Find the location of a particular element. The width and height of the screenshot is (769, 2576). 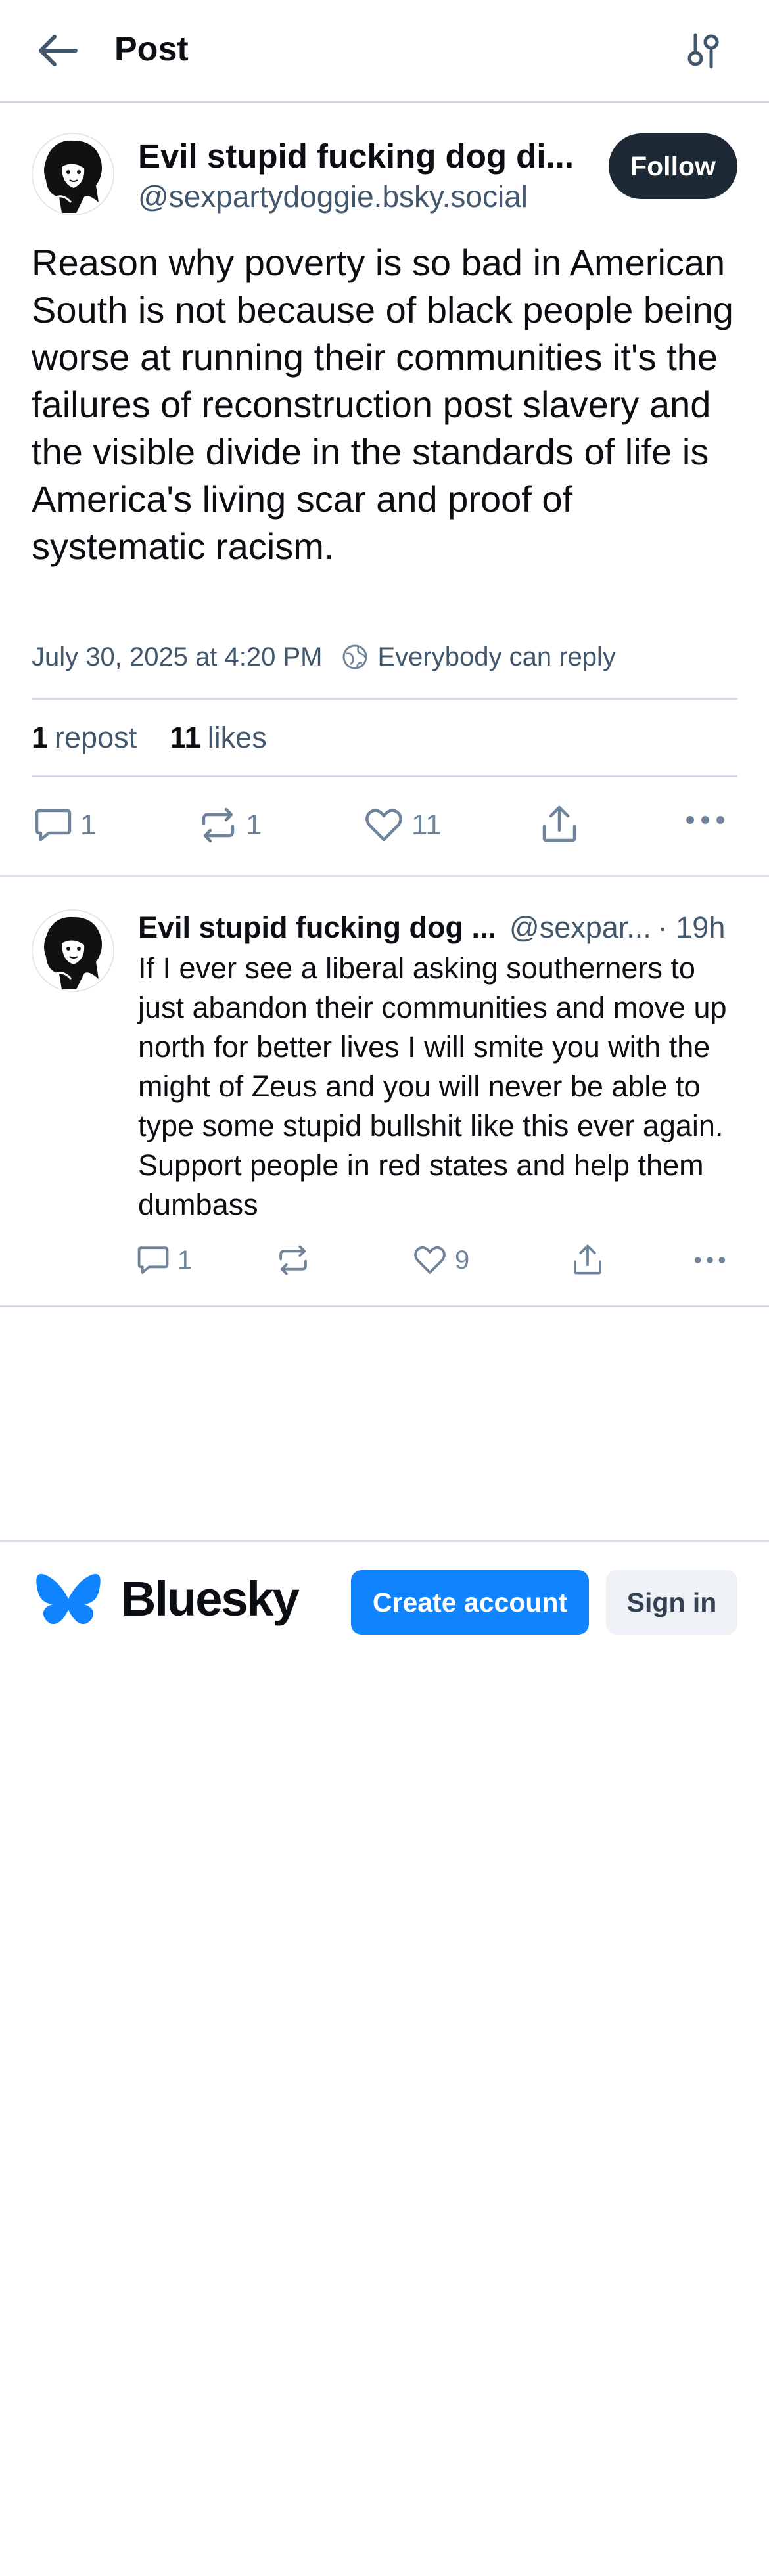

post-actions: 1 1 11 is located at coordinates (384, 828).